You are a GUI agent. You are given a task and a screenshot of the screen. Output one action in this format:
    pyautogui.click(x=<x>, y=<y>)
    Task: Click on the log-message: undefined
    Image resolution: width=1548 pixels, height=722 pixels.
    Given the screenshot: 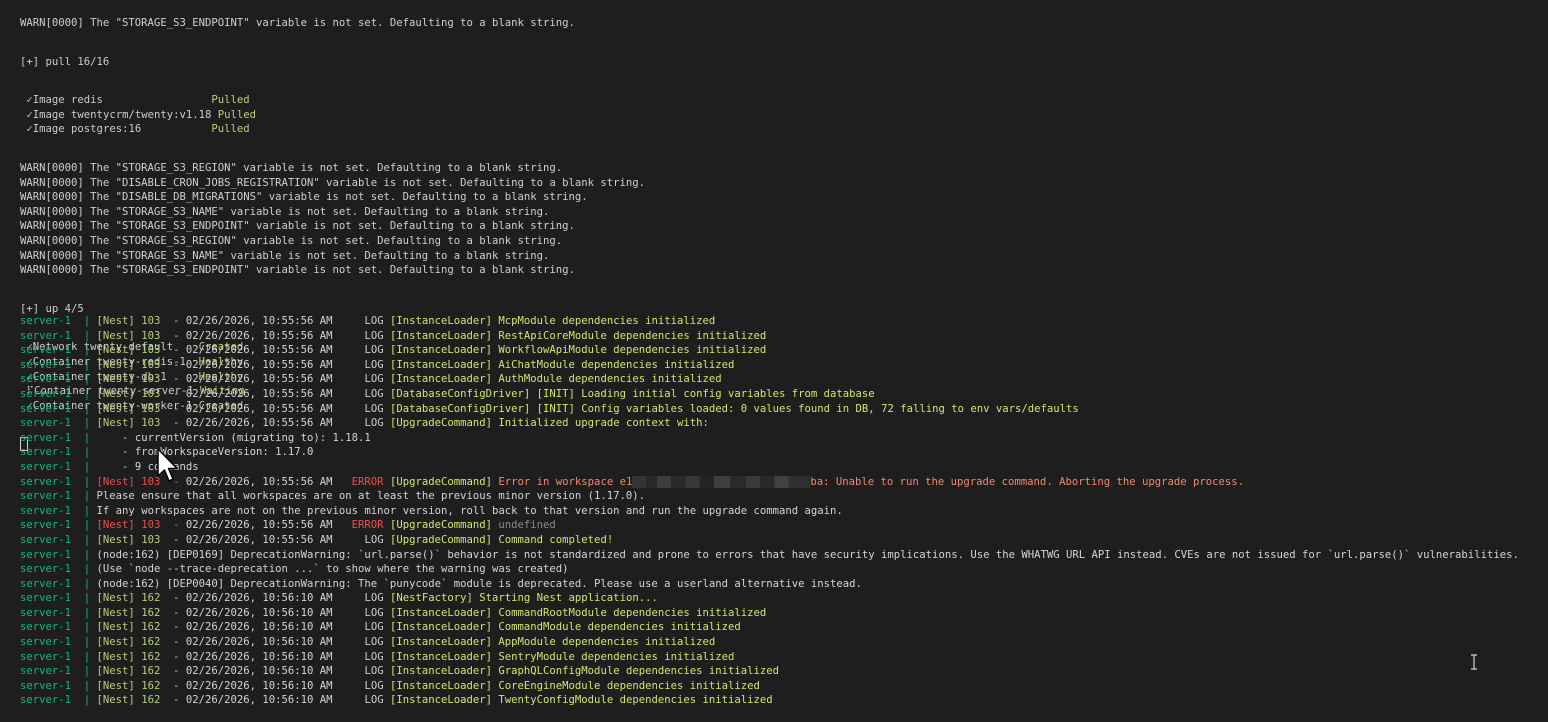 What is the action you would take?
    pyautogui.click(x=527, y=525)
    